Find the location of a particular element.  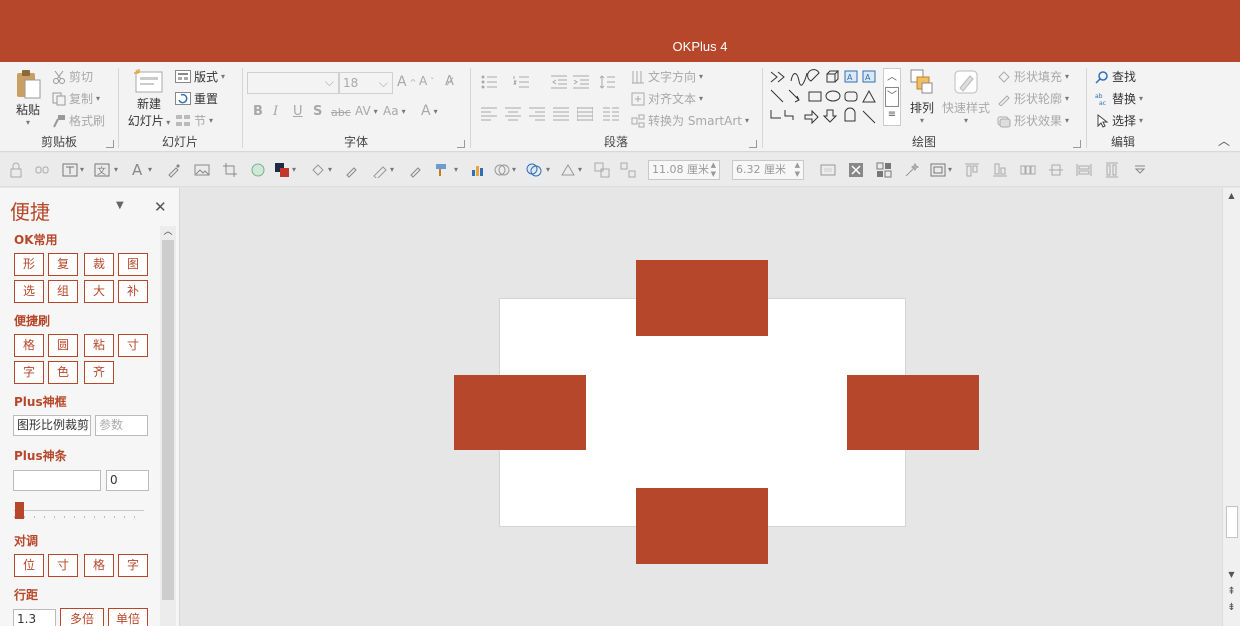

shape-merge-icon is located at coordinates (502, 170).